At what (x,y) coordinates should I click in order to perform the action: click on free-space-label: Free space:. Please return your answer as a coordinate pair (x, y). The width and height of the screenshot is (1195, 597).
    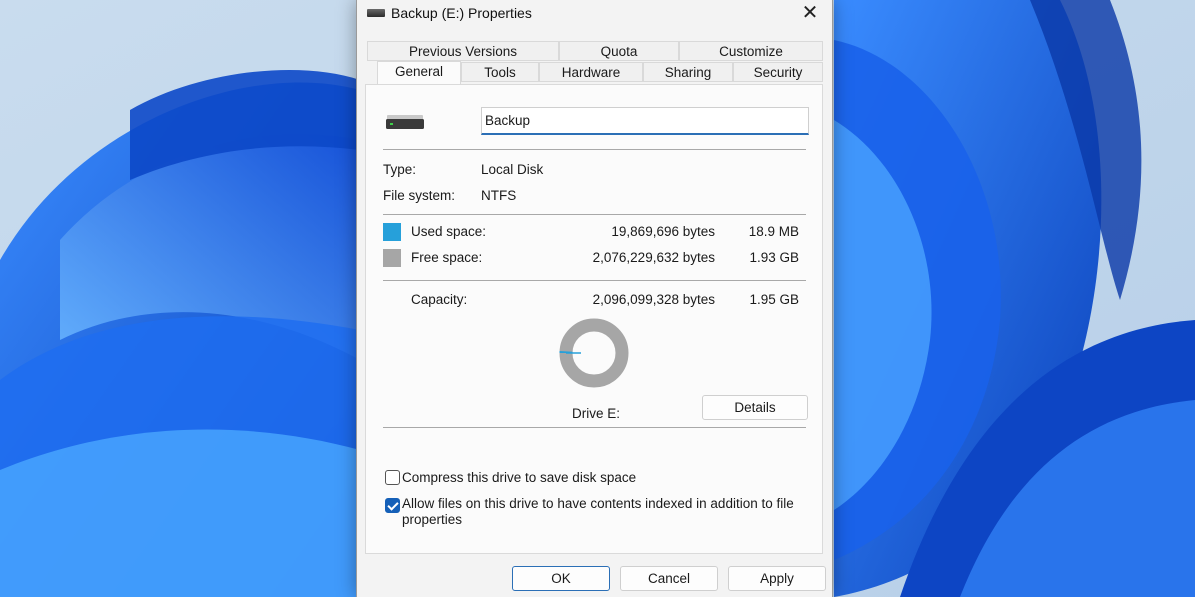
    Looking at the image, I should click on (447, 257).